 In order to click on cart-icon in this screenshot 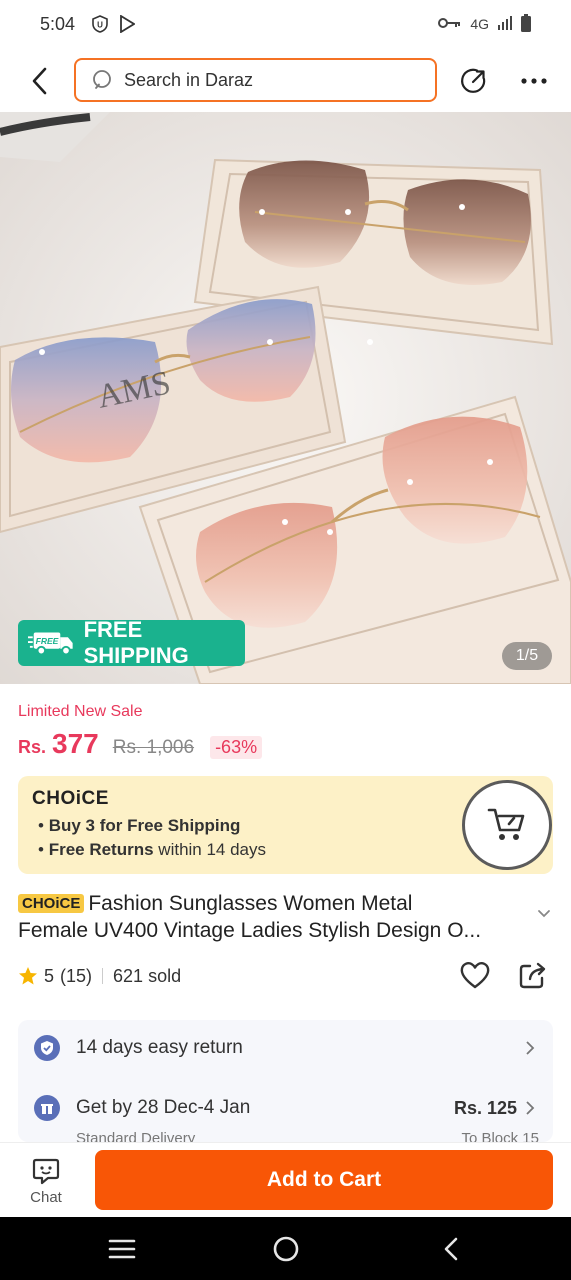, I will do `click(506, 824)`.